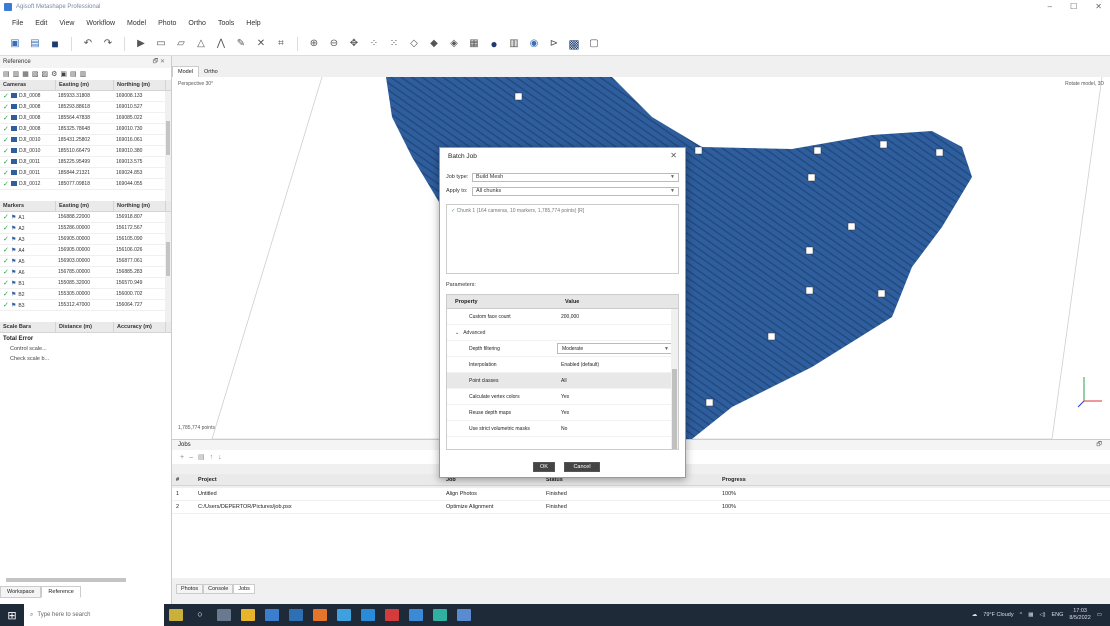 This screenshot has height=626, width=1110. What do you see at coordinates (108, 44) in the screenshot?
I see `redo-icon: ↷` at bounding box center [108, 44].